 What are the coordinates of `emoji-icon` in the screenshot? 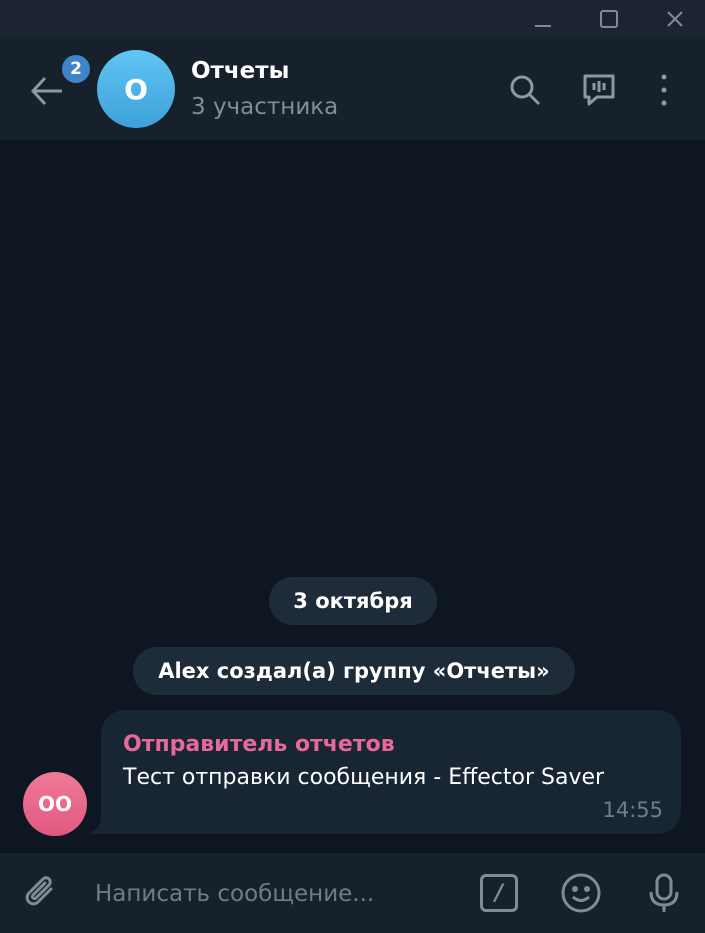 It's located at (581, 893).